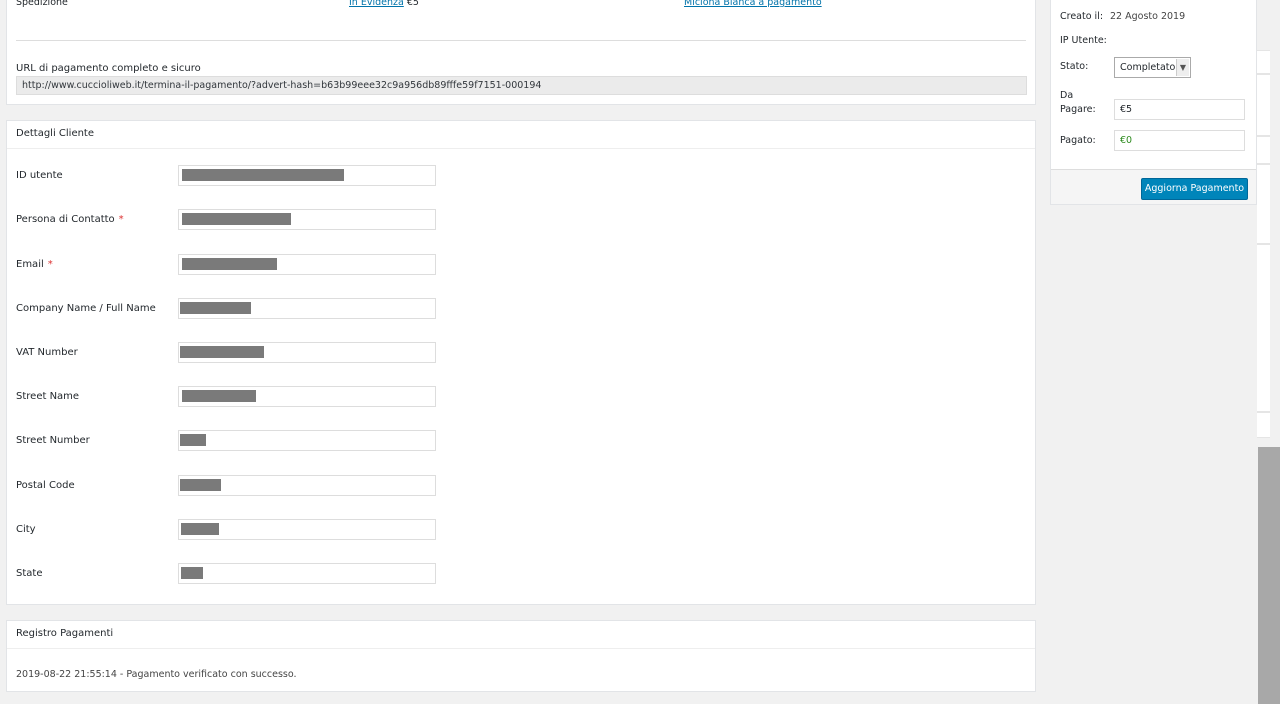 The height and width of the screenshot is (704, 1280). I want to click on field-row-contact-person: Persona di Contatto *, so click(231, 219).